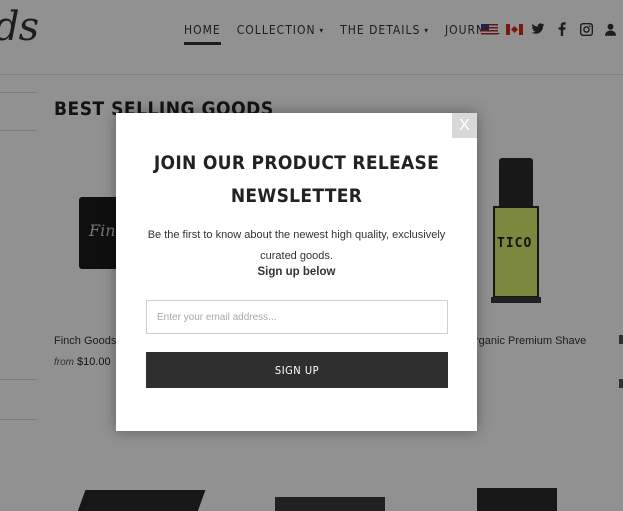 The image size is (623, 511). Describe the element at coordinates (464, 125) in the screenshot. I see `close-button: X` at that location.